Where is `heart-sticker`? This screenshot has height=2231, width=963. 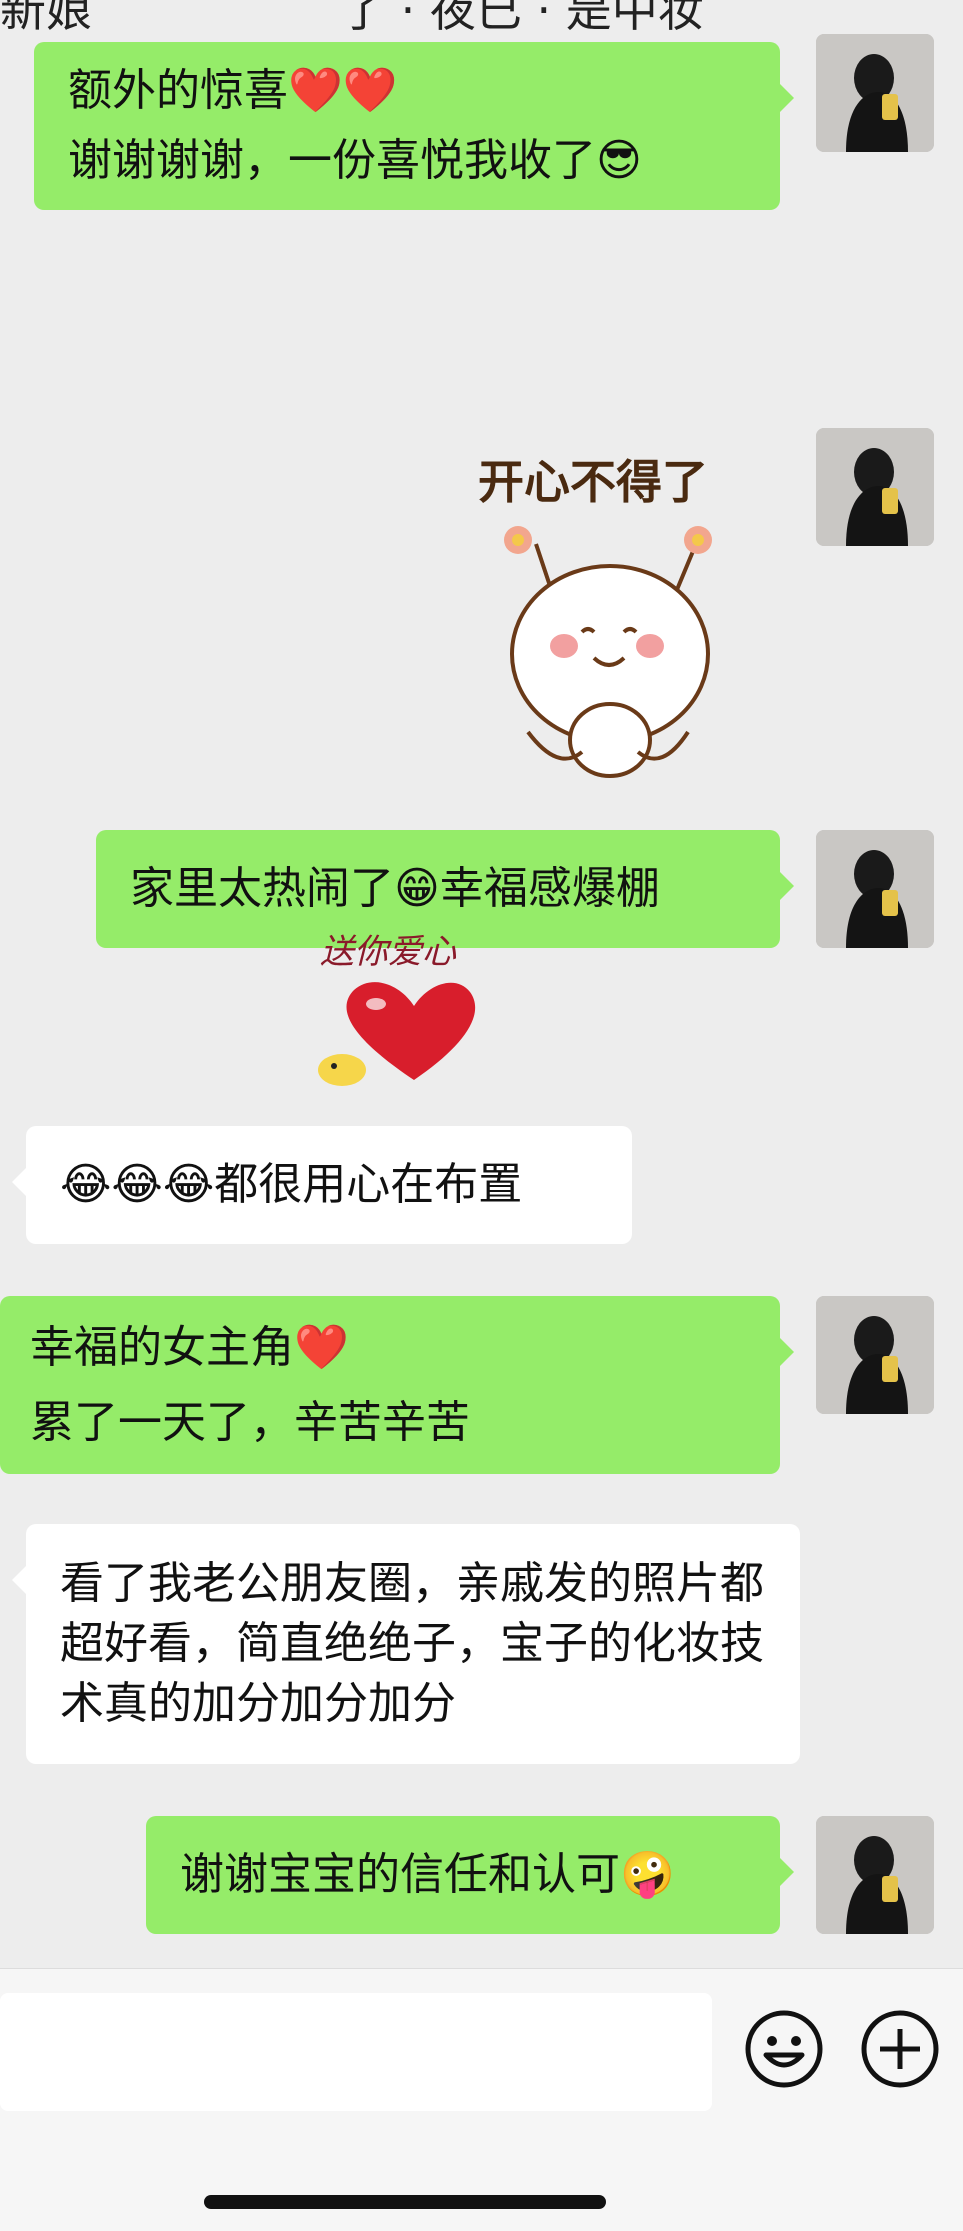
heart-sticker is located at coordinates (399, 1030).